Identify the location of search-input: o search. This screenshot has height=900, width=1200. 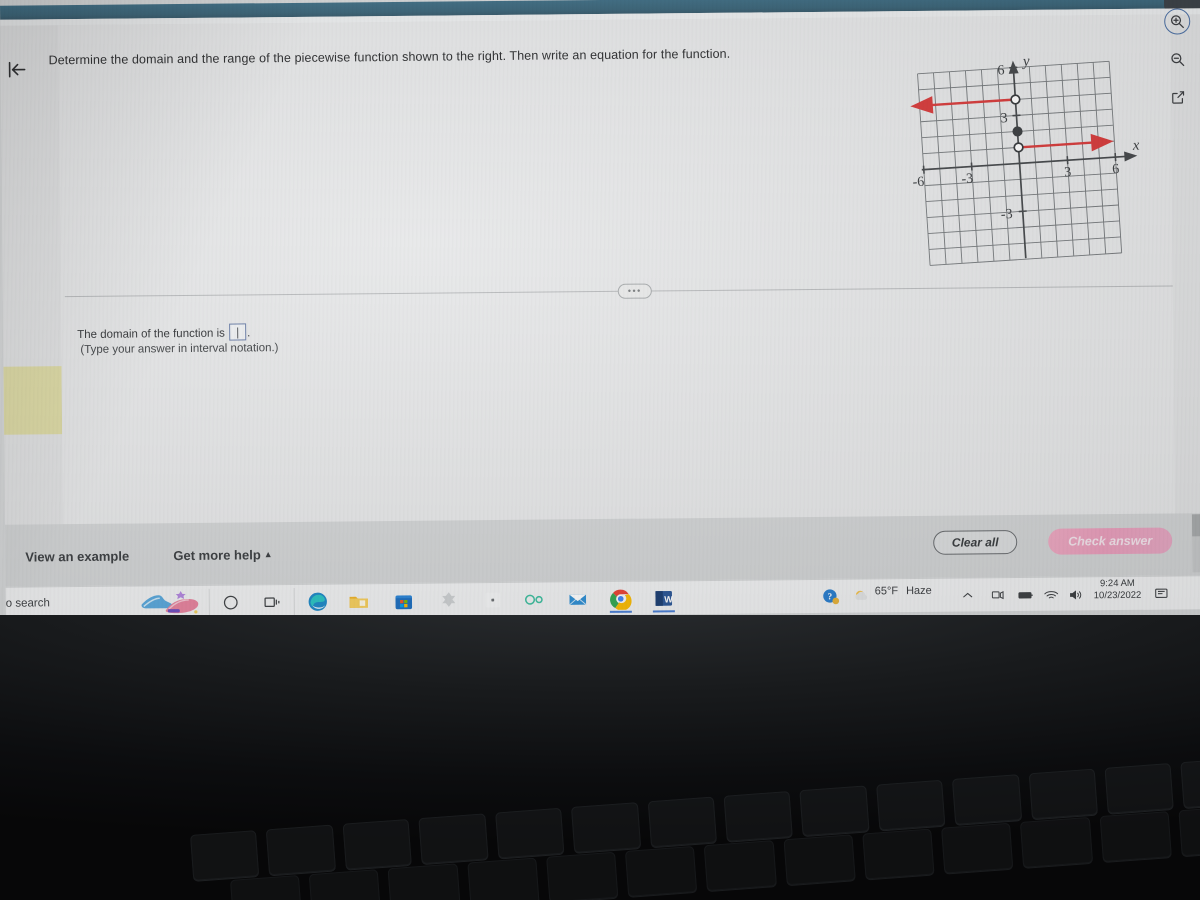
(28, 603).